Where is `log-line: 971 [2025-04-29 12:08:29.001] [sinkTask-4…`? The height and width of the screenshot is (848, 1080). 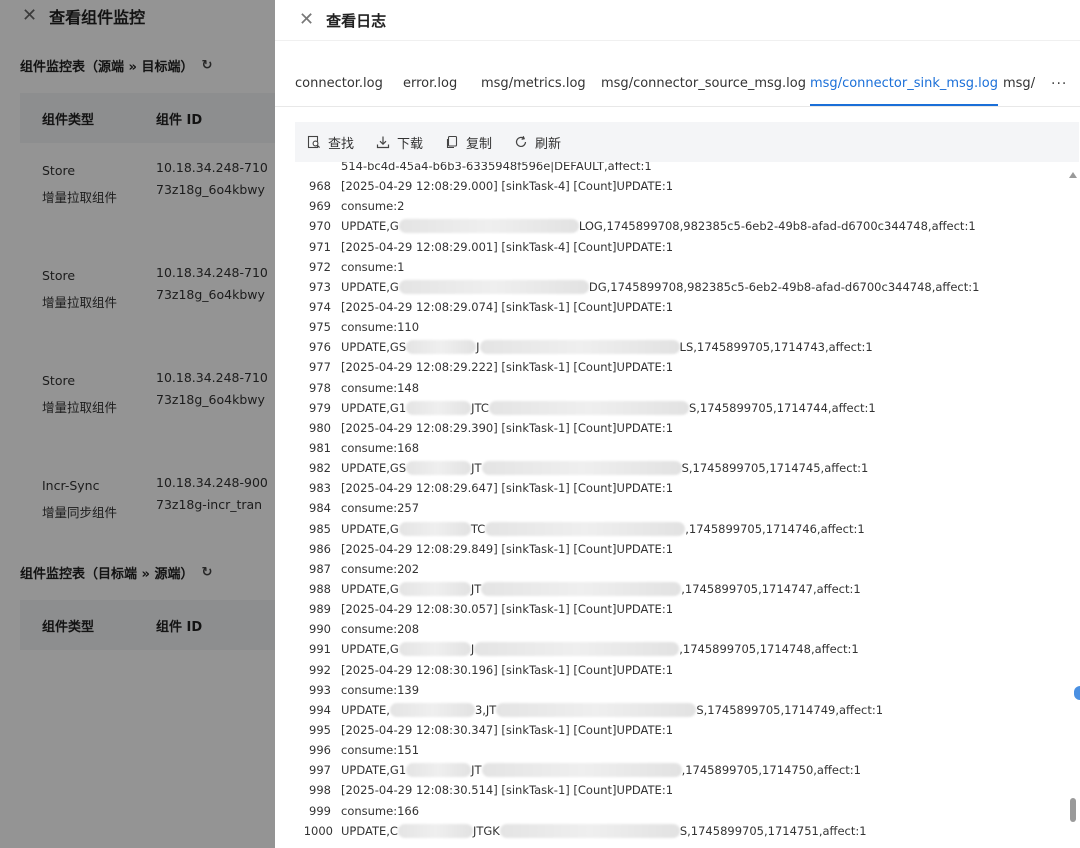 log-line: 971 [2025-04-29 12:08:29.001] [sinkTask-4… is located at coordinates (687, 247).